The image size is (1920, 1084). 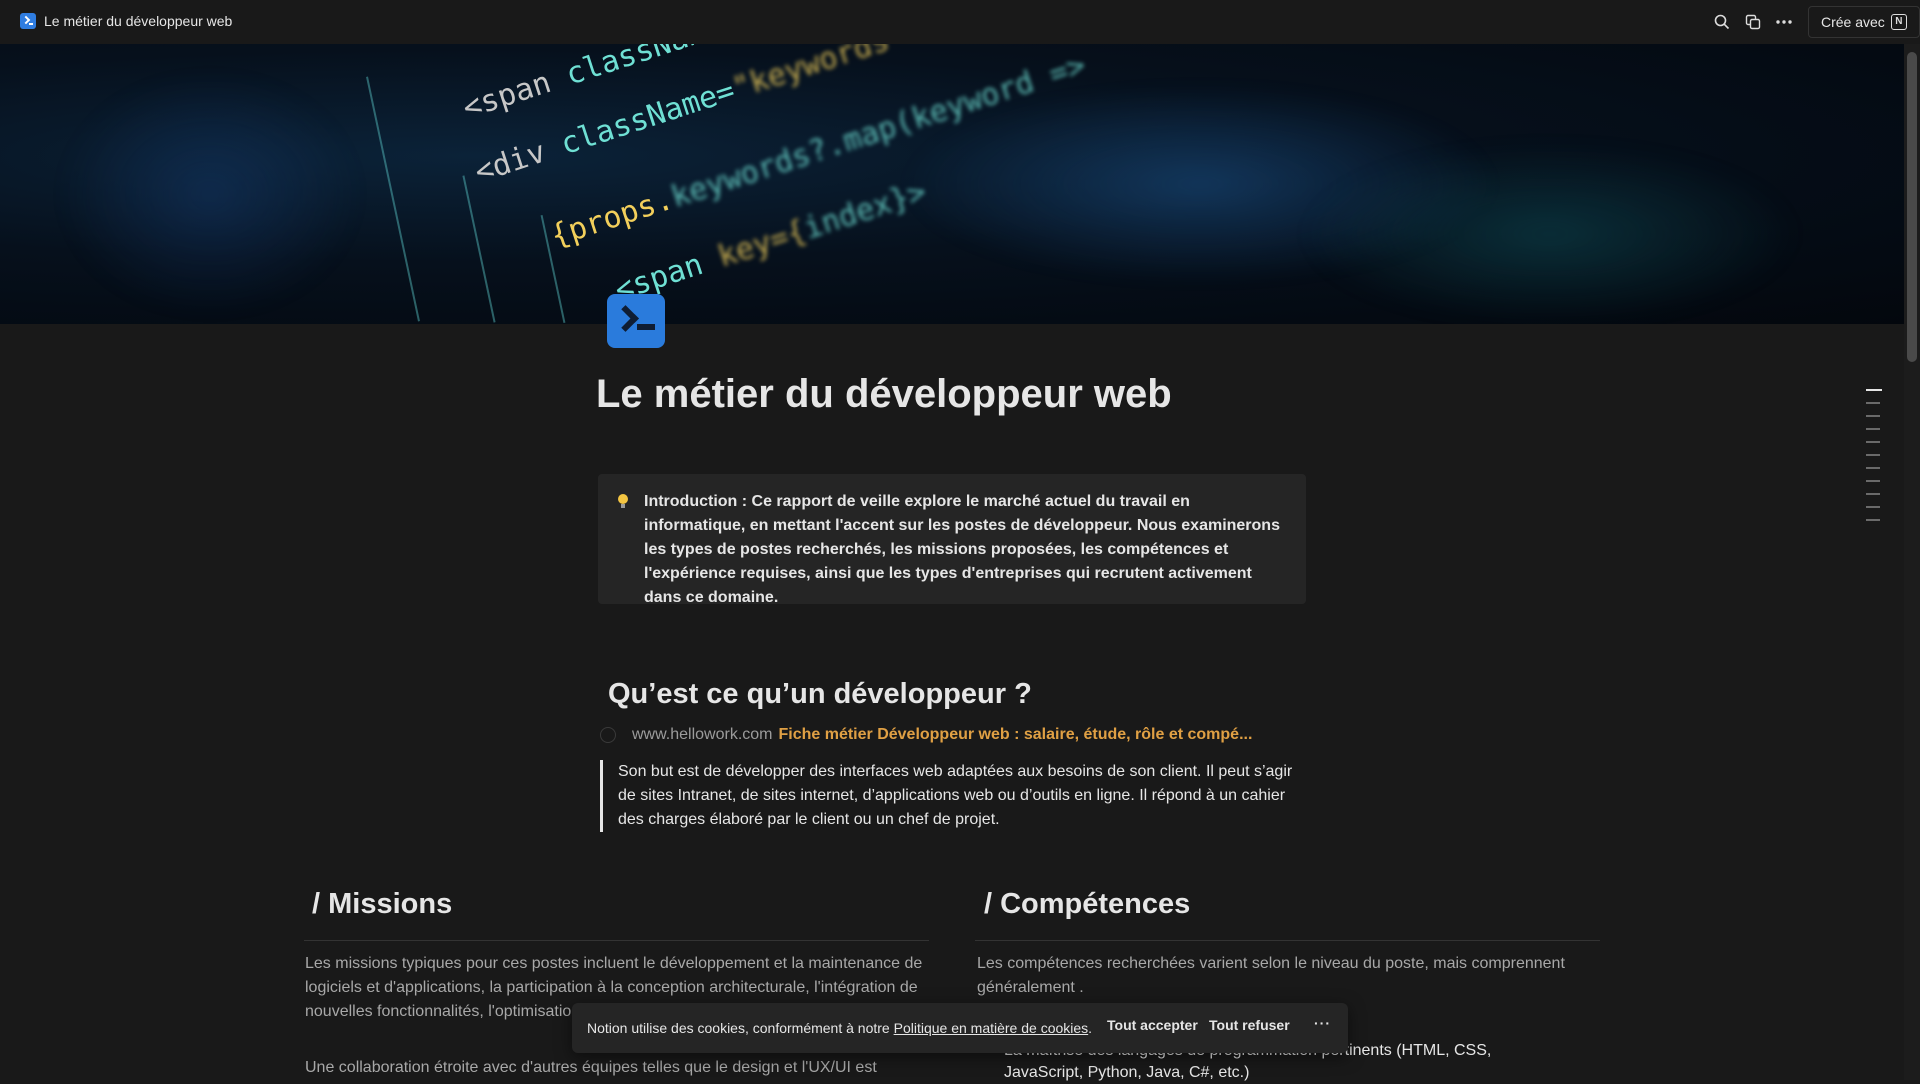 I want to click on vertical-scrollbar, so click(x=1912, y=562).